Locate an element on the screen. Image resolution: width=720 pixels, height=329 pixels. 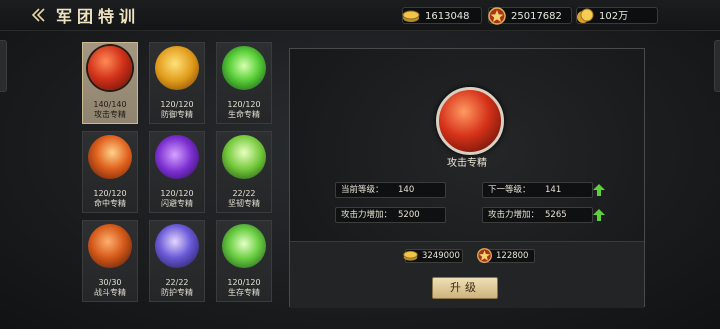
gold-value: 102万 is located at coordinates (614, 16).